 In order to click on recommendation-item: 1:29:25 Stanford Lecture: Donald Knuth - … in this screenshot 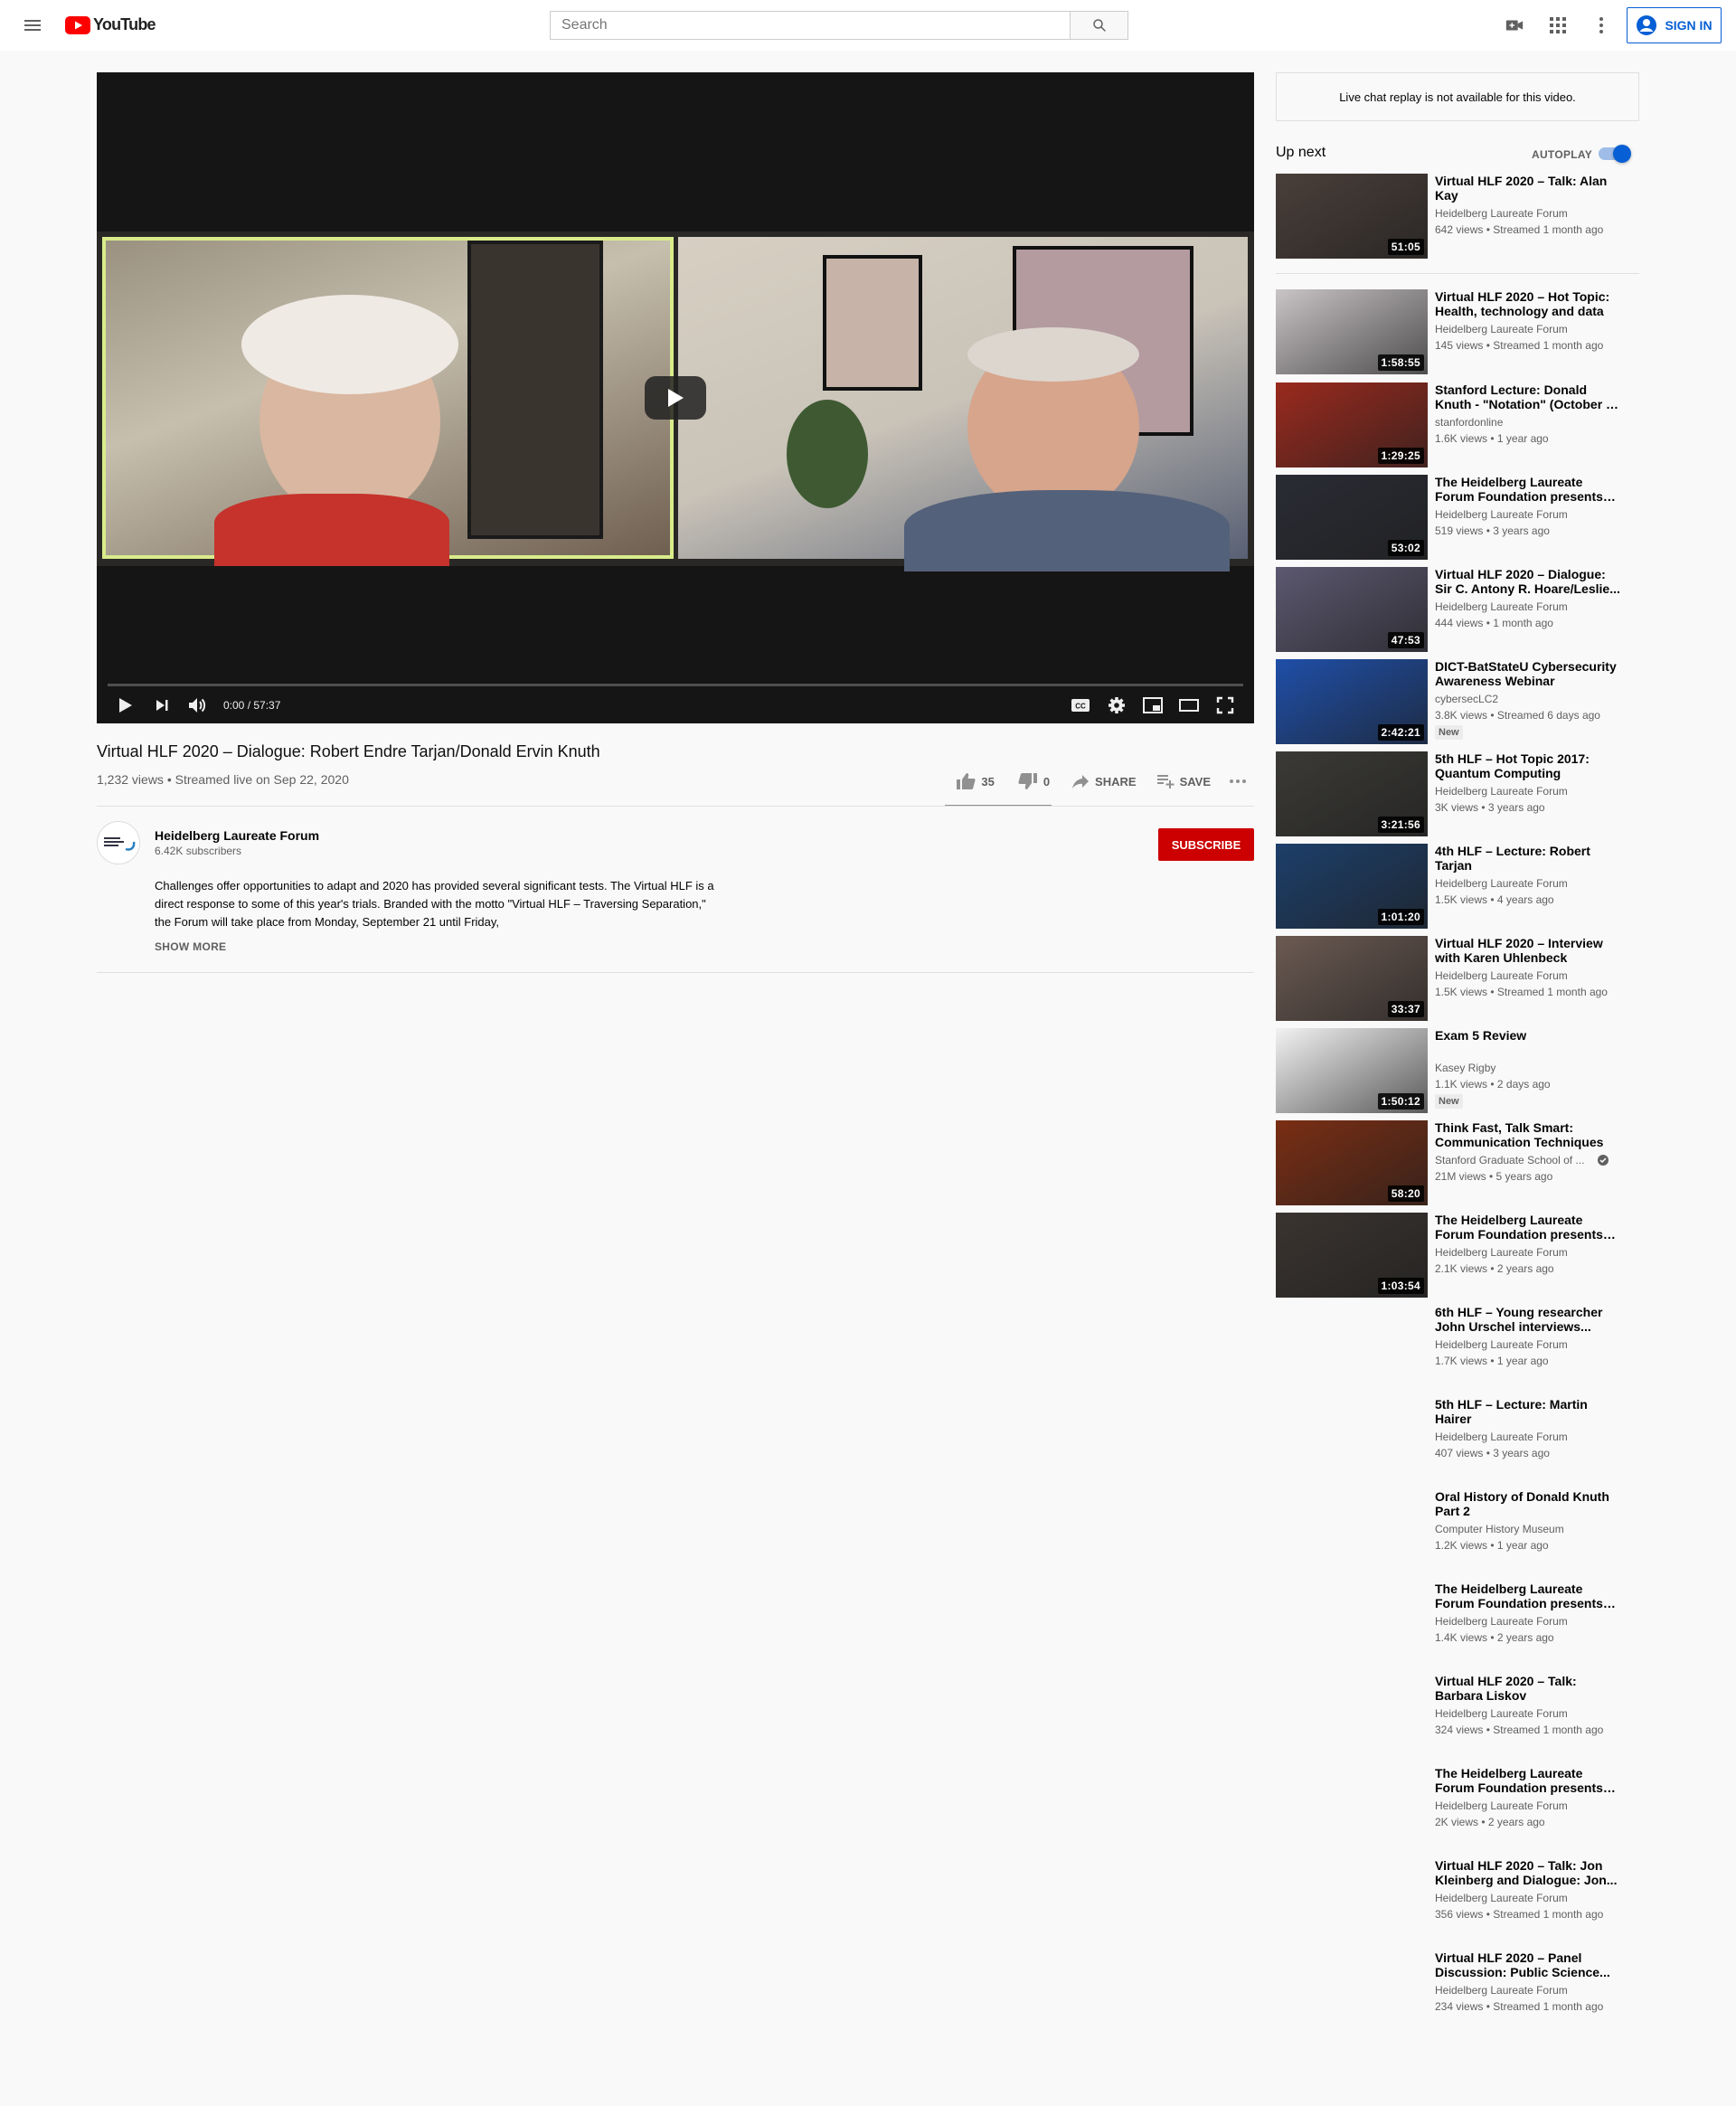, I will do `click(1458, 424)`.